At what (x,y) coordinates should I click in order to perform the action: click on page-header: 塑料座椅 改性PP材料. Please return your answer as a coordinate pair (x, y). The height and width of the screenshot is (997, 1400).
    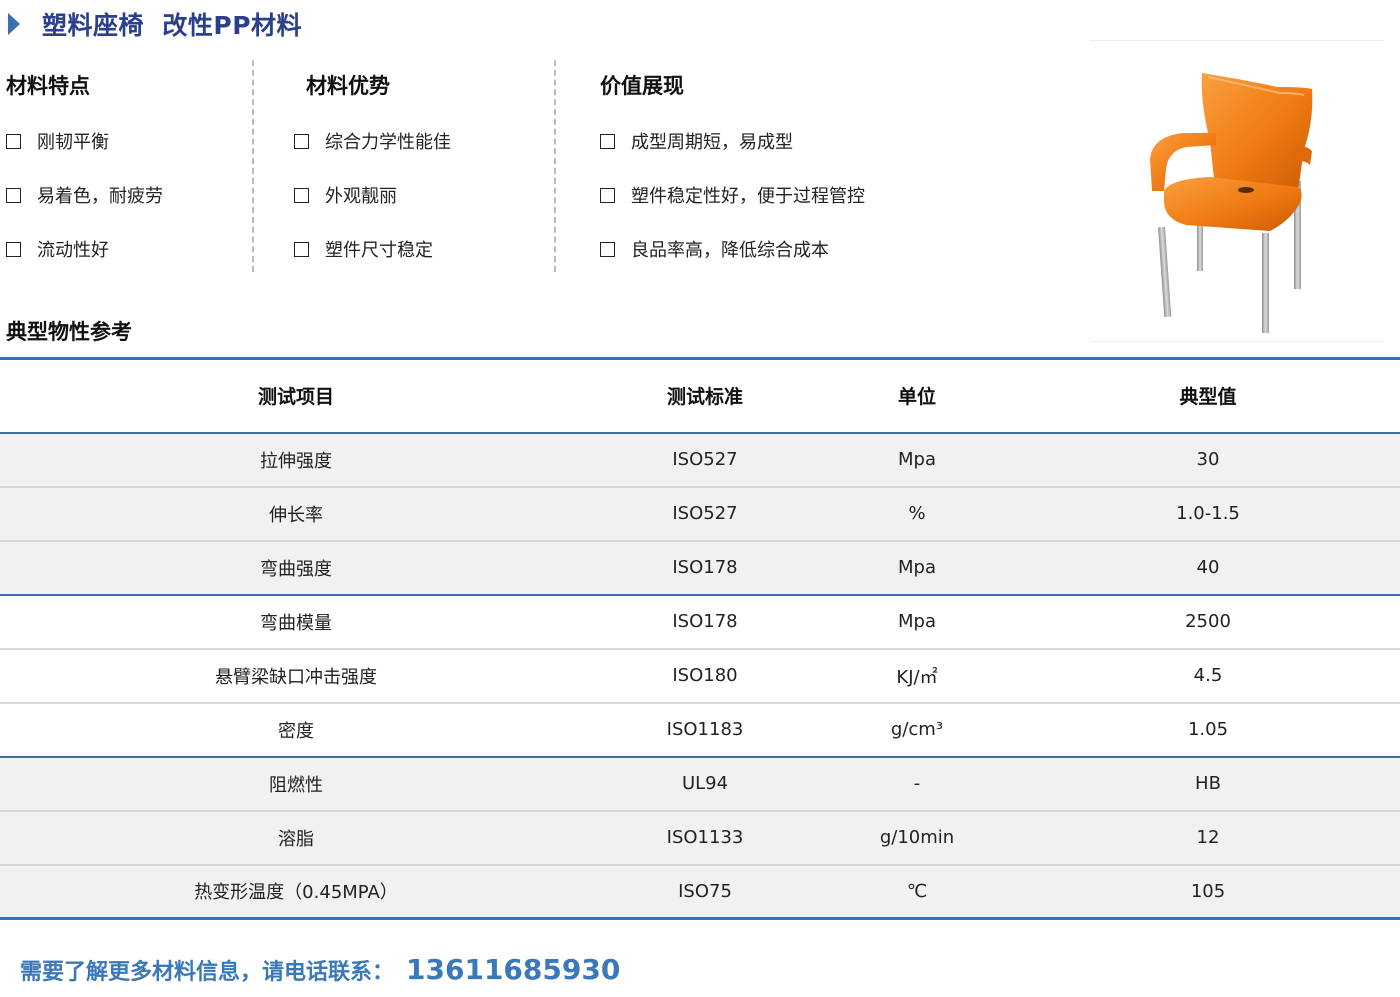
    Looking at the image, I should click on (155, 24).